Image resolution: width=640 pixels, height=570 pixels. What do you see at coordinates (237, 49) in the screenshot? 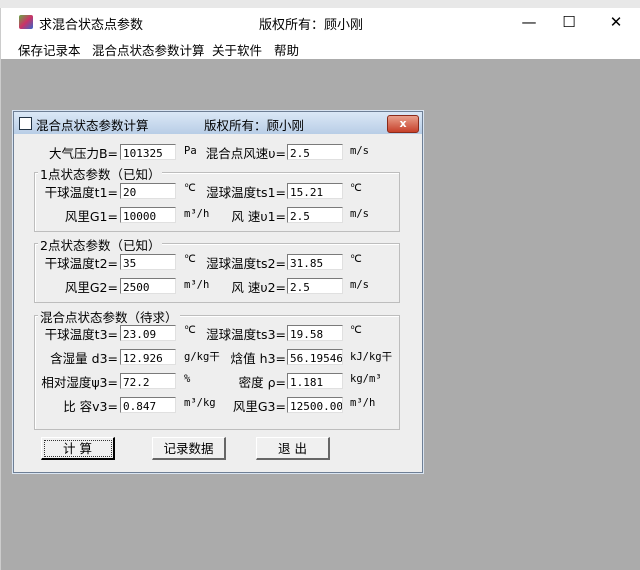
I see `menu-about: 关于软件` at bounding box center [237, 49].